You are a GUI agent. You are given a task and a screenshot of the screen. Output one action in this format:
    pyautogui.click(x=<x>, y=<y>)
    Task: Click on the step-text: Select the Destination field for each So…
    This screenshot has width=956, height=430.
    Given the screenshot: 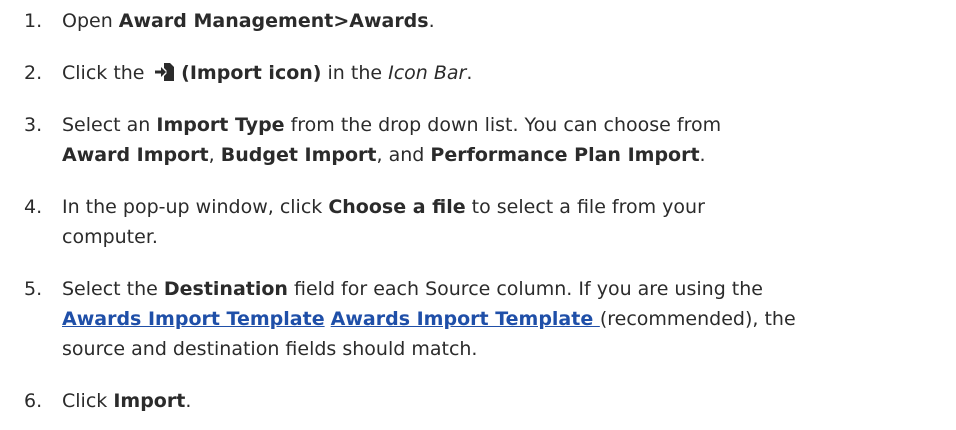 What is the action you would take?
    pyautogui.click(x=429, y=319)
    